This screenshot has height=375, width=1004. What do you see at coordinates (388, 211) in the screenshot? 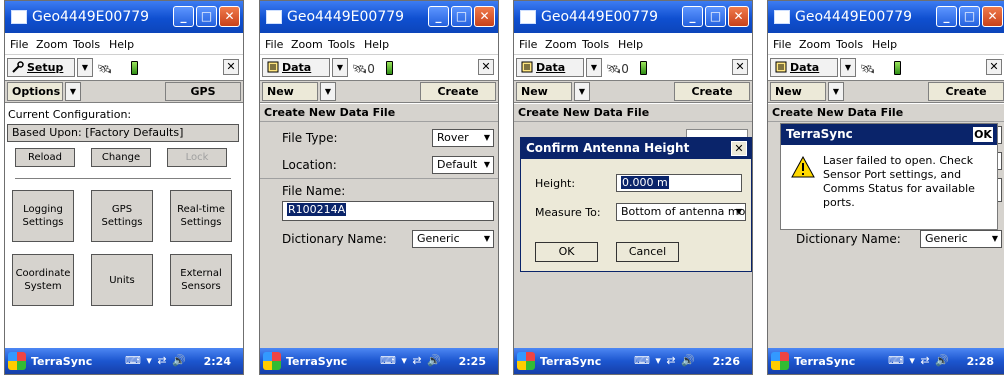
I see `file-name-input: R100214A` at bounding box center [388, 211].